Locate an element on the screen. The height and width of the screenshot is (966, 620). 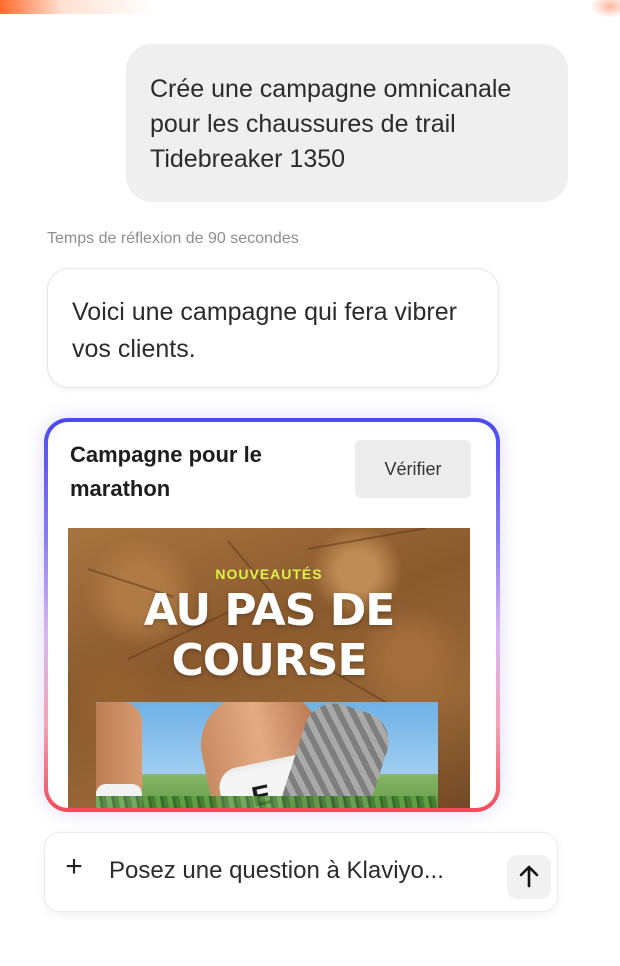
soil-crack is located at coordinates (367, 539).